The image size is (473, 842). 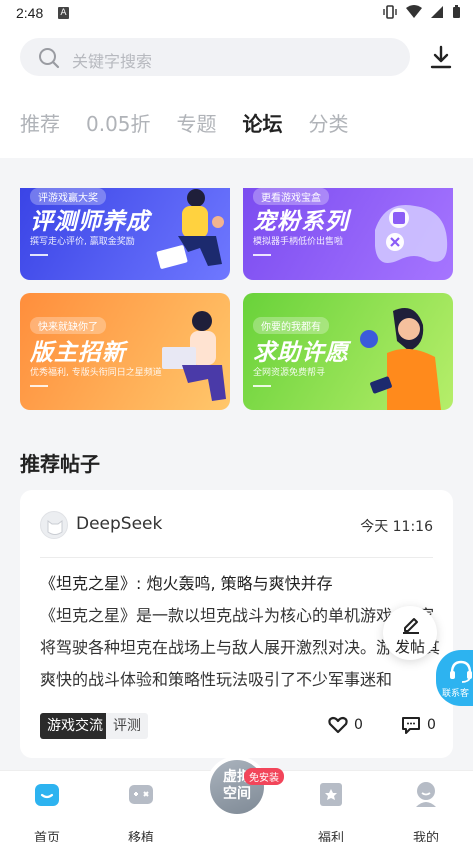 I want to click on banner-fan-series: 更看游戏宝盒 宠粉系列 模拟器手柄低价出售啦, so click(x=348, y=234).